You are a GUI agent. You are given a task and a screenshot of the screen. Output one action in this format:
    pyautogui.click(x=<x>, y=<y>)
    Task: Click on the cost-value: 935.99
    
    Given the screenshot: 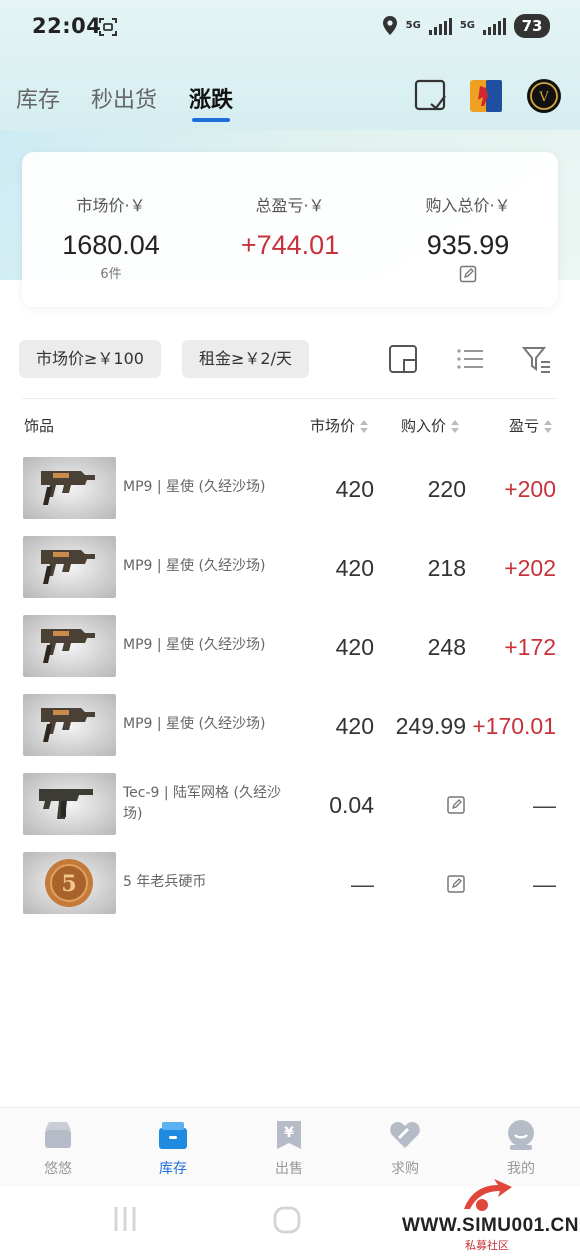 What is the action you would take?
    pyautogui.click(x=468, y=245)
    